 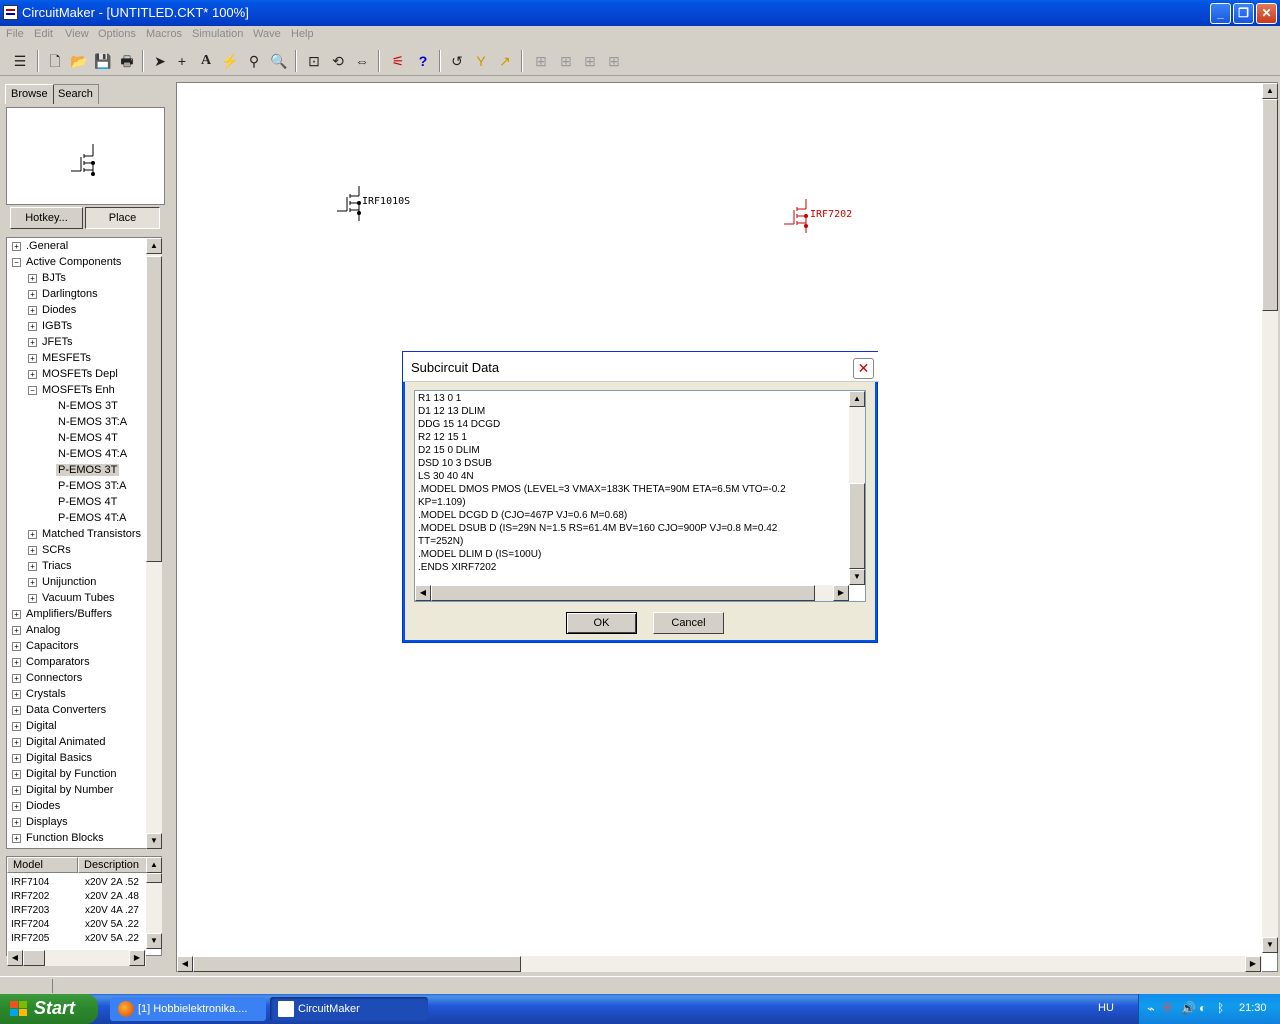 I want to click on table-row: IRF7104 x20V 2A .52, so click(x=81, y=884).